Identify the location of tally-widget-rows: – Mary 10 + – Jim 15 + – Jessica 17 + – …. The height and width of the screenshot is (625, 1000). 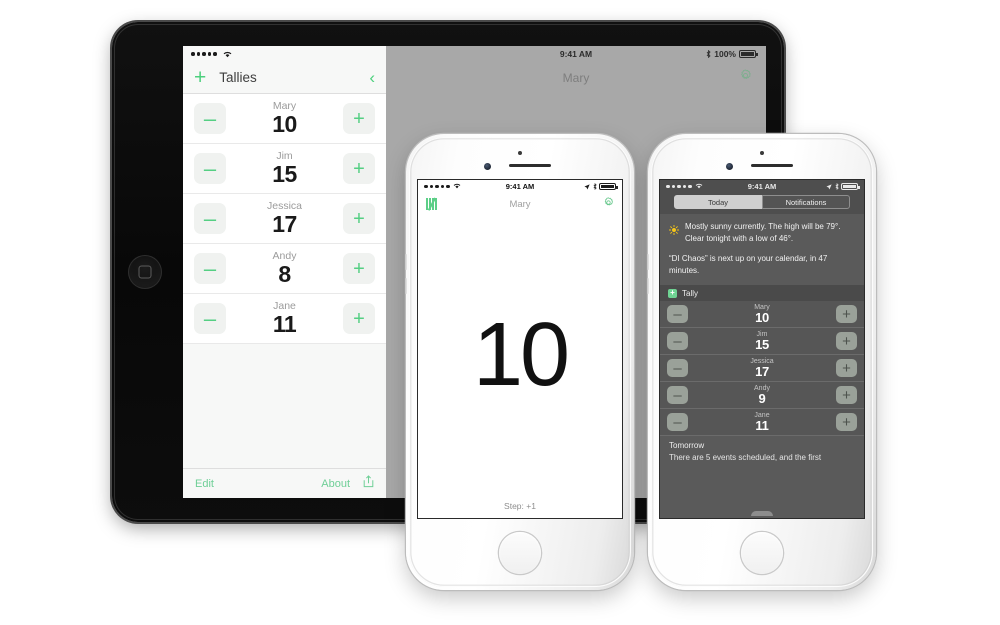
(762, 369).